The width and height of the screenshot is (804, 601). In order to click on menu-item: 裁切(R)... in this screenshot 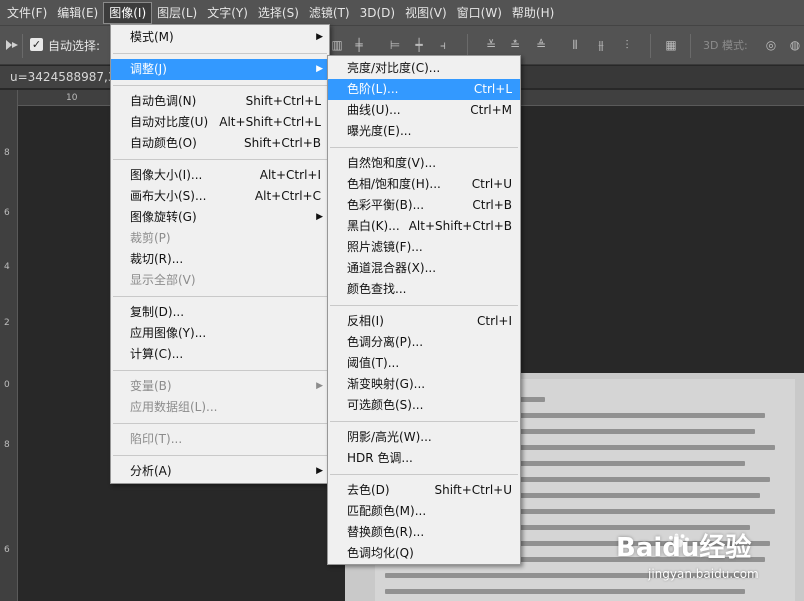, I will do `click(220, 259)`.